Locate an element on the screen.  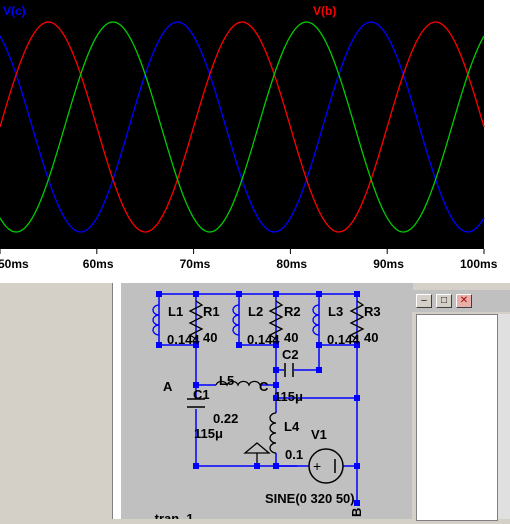
value-r1: 40 is located at coordinates (210, 337).